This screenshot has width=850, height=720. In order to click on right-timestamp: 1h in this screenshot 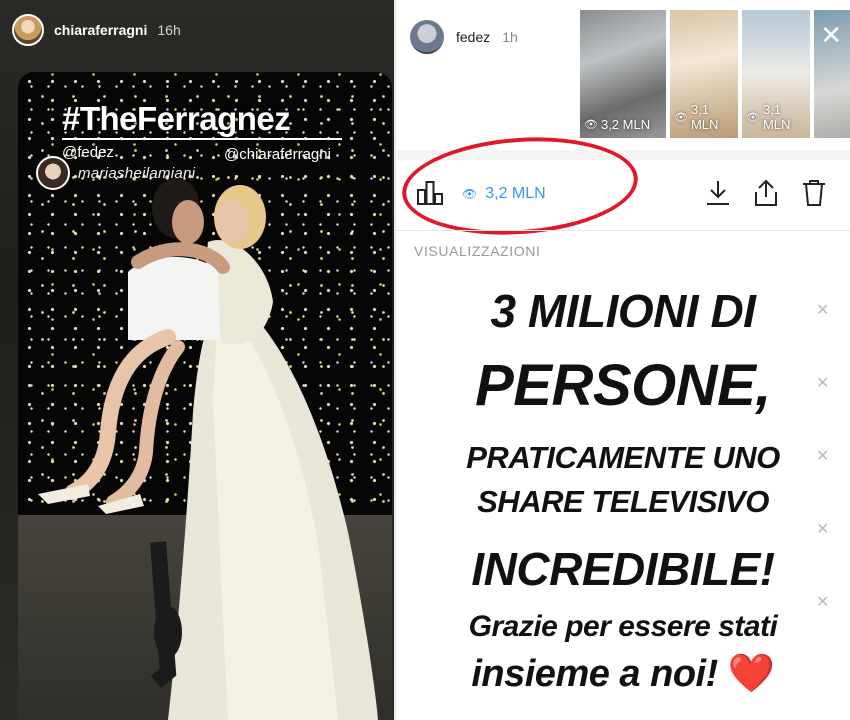, I will do `click(510, 37)`.